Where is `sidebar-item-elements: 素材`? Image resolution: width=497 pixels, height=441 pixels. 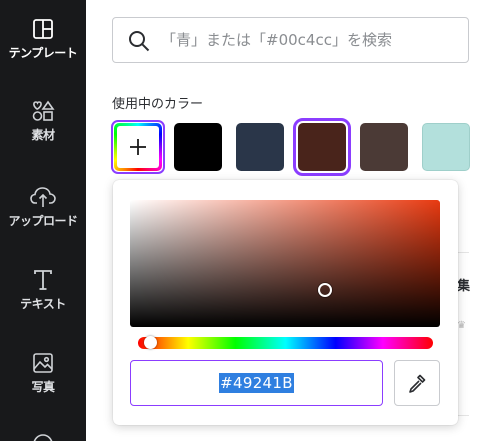 sidebar-item-elements: 素材 is located at coordinates (43, 121).